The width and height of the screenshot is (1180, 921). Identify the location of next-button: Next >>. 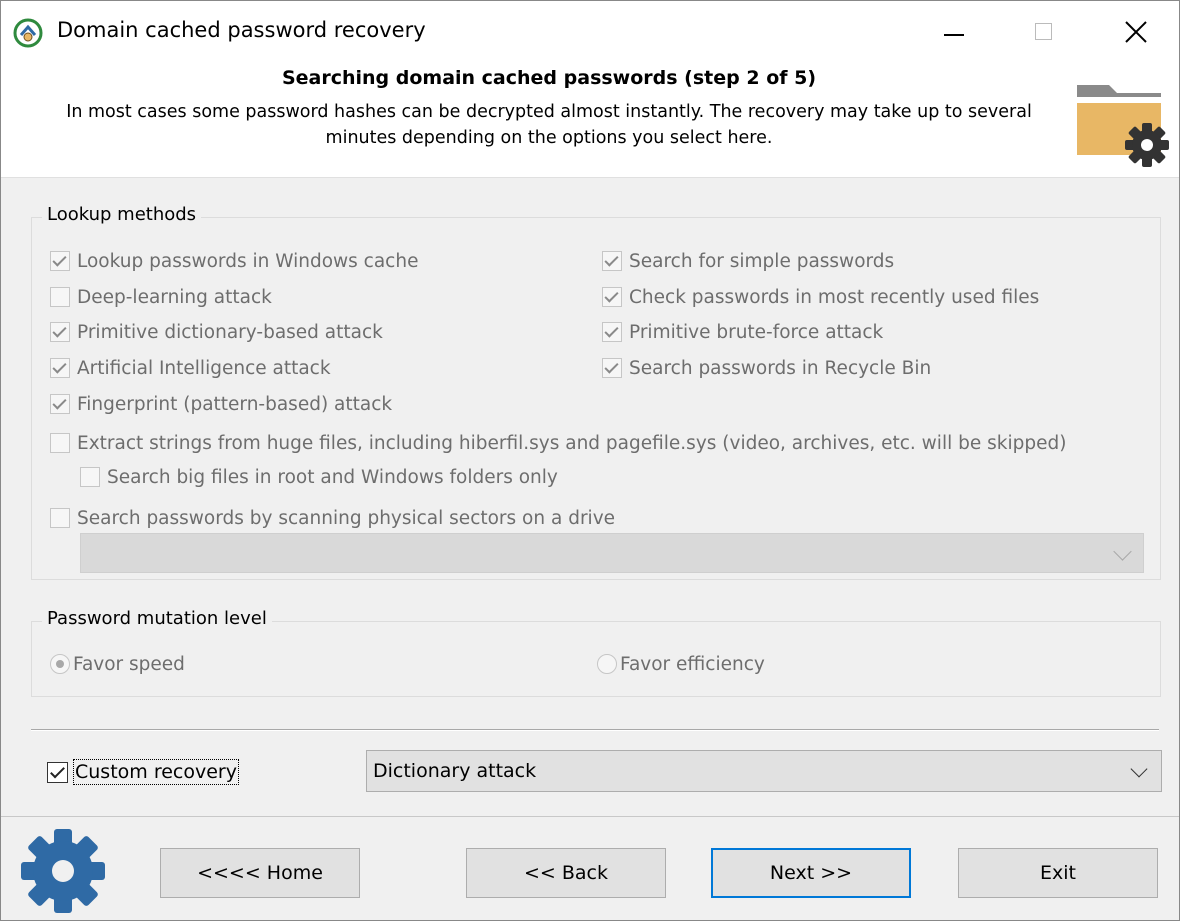
(811, 873).